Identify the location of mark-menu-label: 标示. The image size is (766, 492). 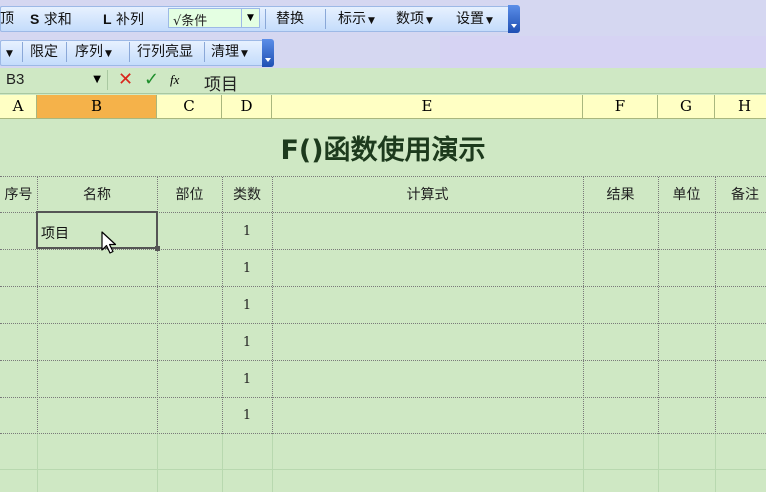
(352, 19).